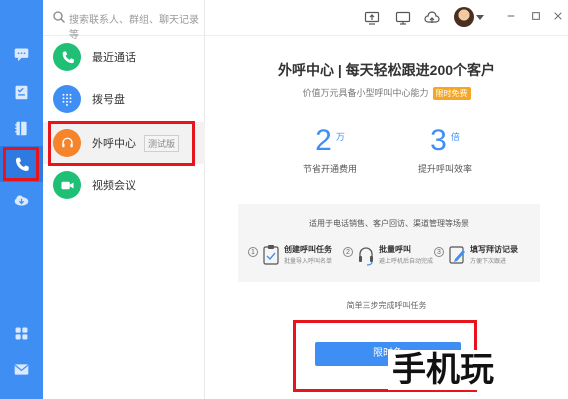 The height and width of the screenshot is (399, 568). I want to click on stat-value: 3, so click(438, 140).